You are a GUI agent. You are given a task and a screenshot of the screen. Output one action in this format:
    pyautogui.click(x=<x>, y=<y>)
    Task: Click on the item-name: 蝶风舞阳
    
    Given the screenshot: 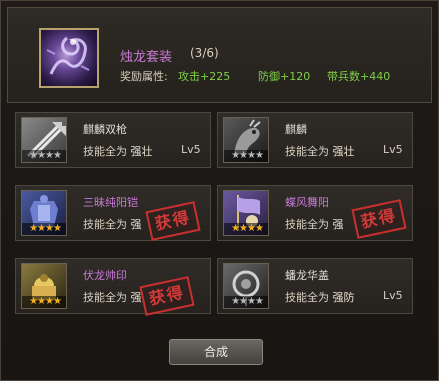 What is the action you would take?
    pyautogui.click(x=307, y=202)
    